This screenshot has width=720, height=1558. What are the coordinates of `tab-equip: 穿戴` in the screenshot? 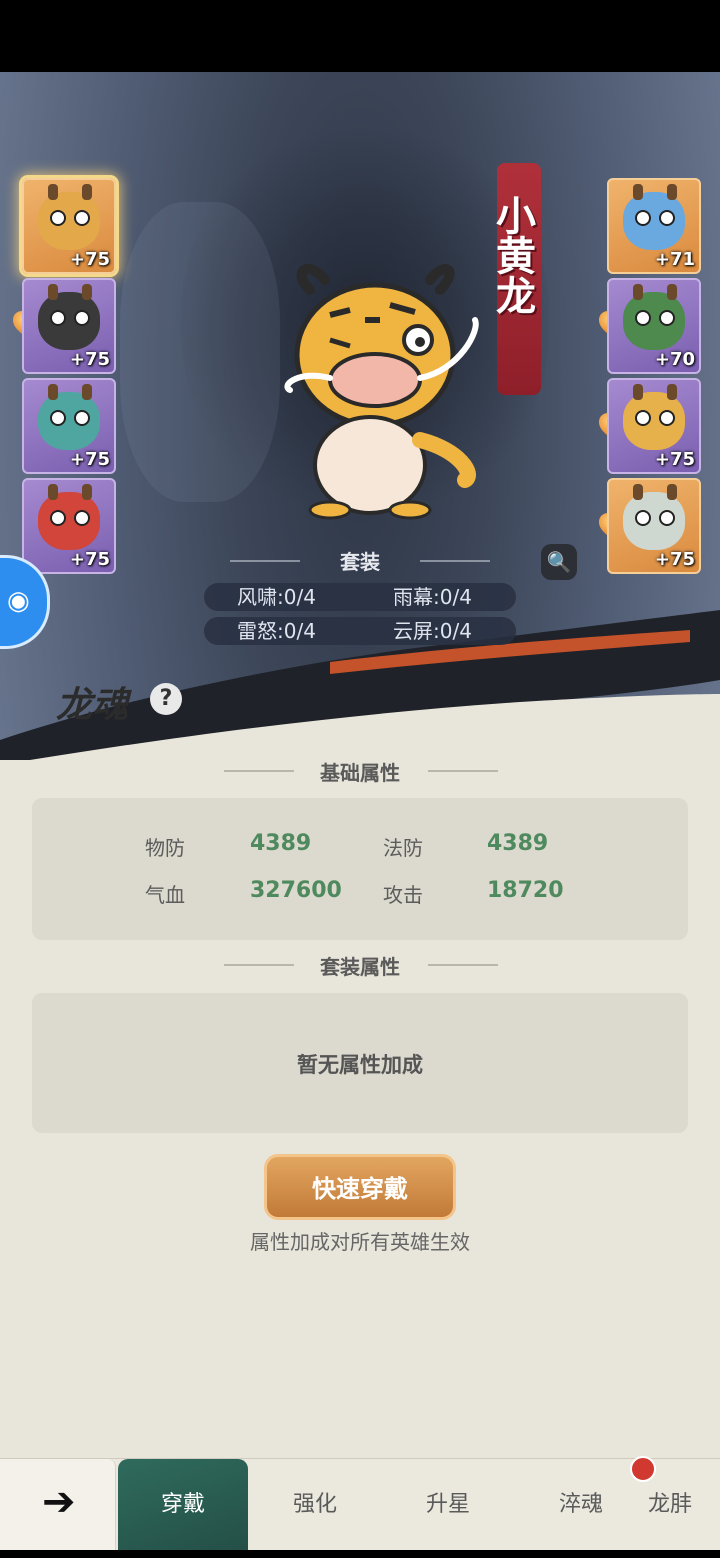 It's located at (183, 1505).